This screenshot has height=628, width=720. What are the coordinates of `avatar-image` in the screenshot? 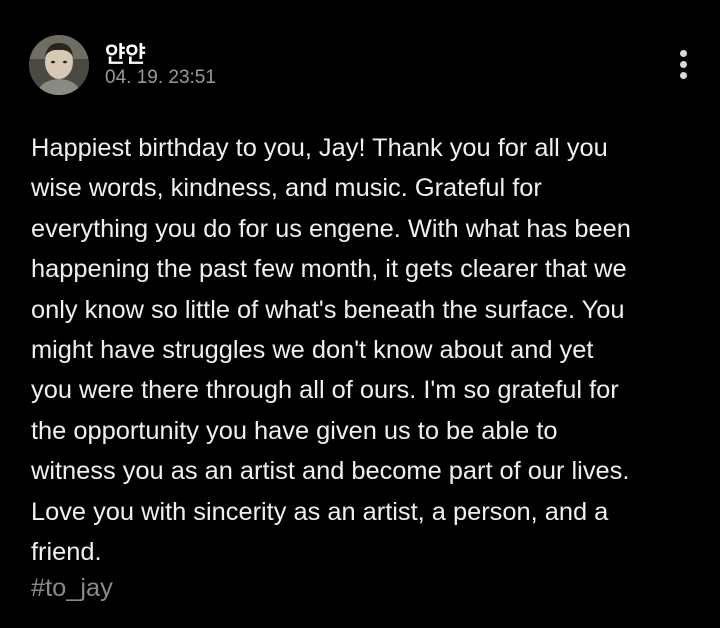 It's located at (59, 65).